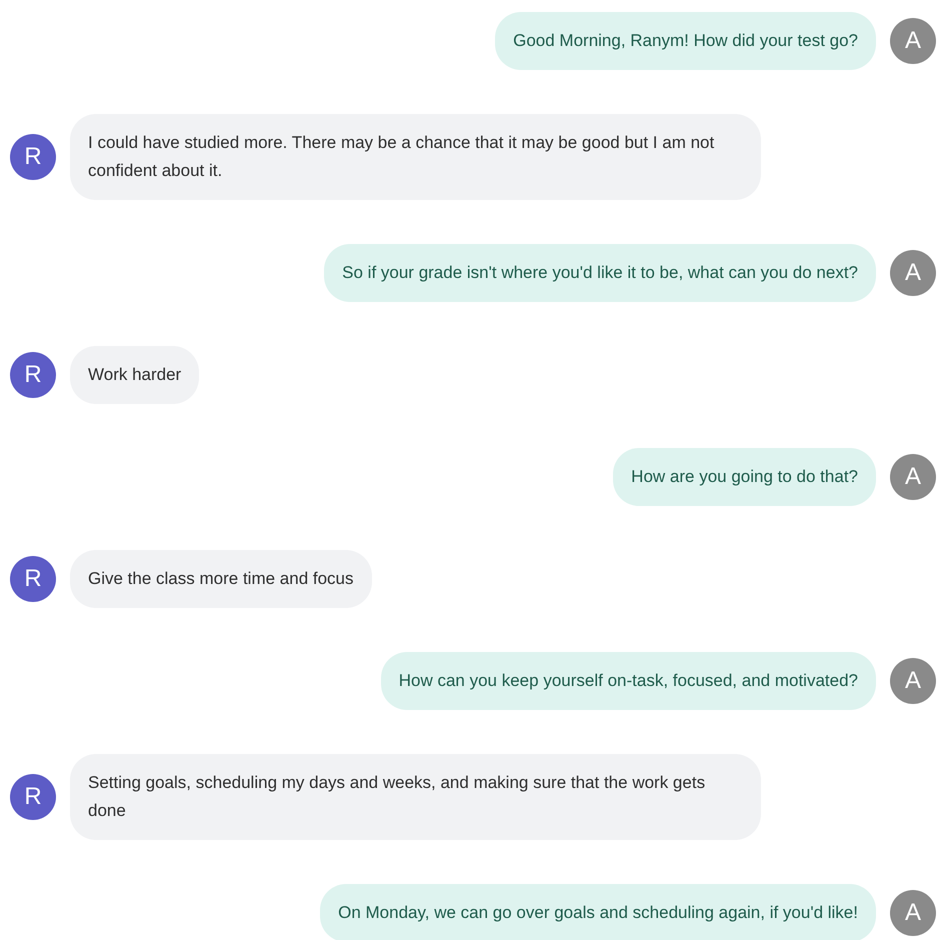 This screenshot has height=940, width=938. What do you see at coordinates (415, 797) in the screenshot?
I see `message-bubble: Setting goals, scheduling my days and weeks, and making sure that the work gets done` at bounding box center [415, 797].